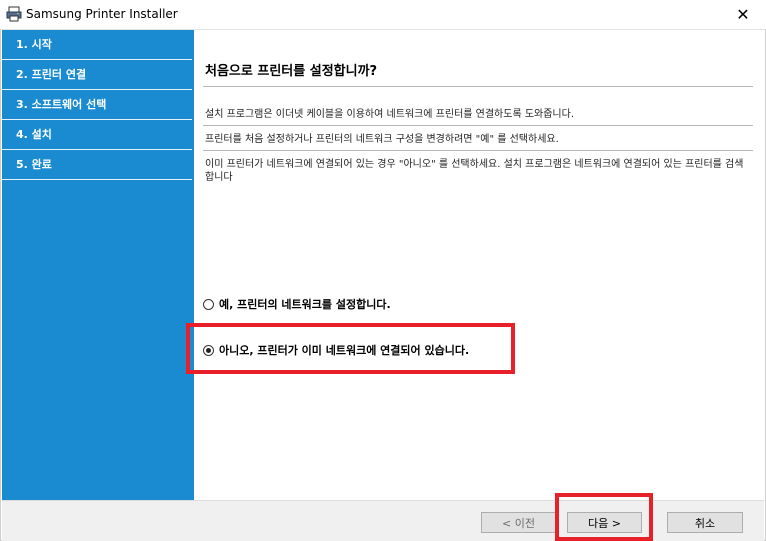 The width and height of the screenshot is (766, 541). Describe the element at coordinates (350, 348) in the screenshot. I see `highlight-box-selected-option` at that location.